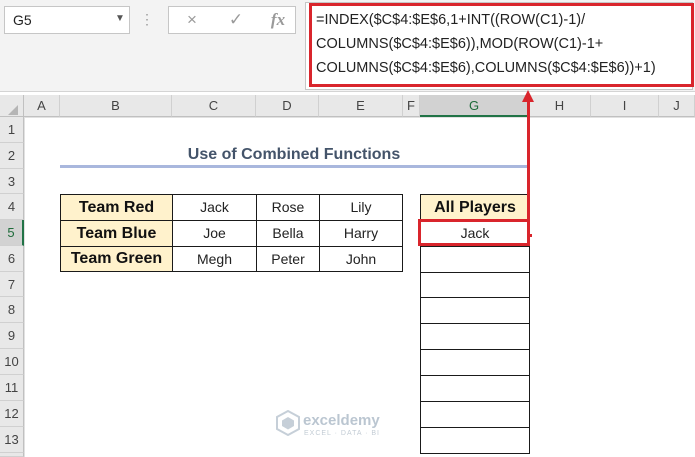  What do you see at coordinates (12, 130) in the screenshot?
I see `row-header-1: 1` at bounding box center [12, 130].